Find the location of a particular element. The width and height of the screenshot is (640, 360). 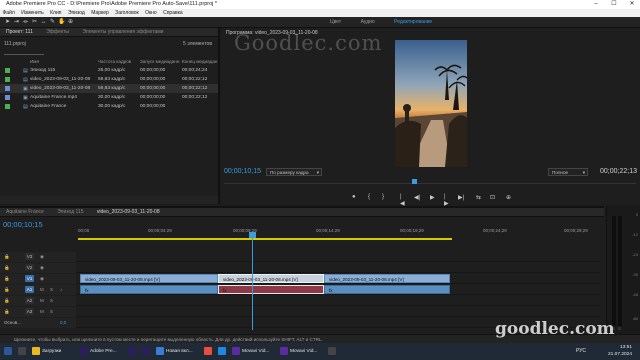

add-marker-icon: ● is located at coordinates (354, 197).